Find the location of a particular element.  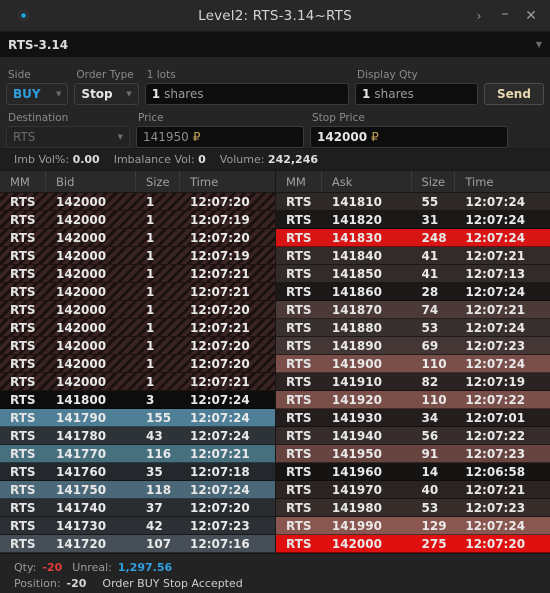

volume-label: Volume: is located at coordinates (242, 159).